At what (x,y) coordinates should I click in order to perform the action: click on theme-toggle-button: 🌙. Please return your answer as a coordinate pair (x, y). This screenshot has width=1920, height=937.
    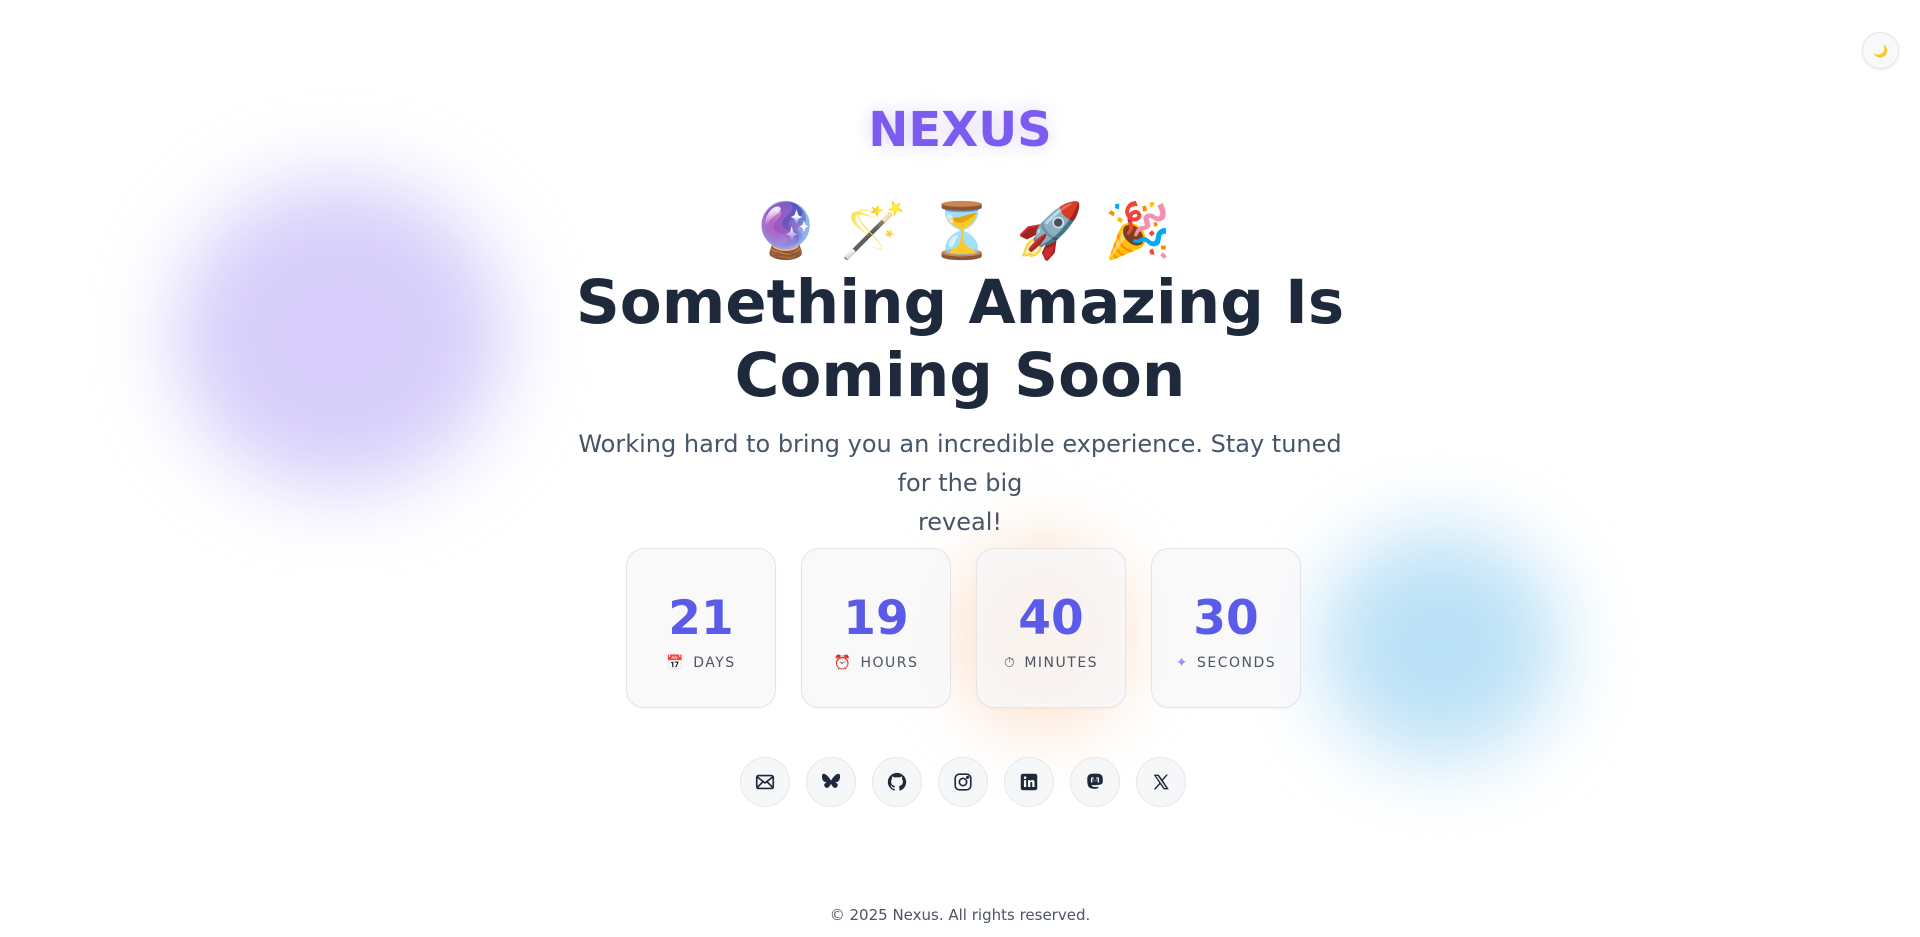
    Looking at the image, I should click on (1880, 50).